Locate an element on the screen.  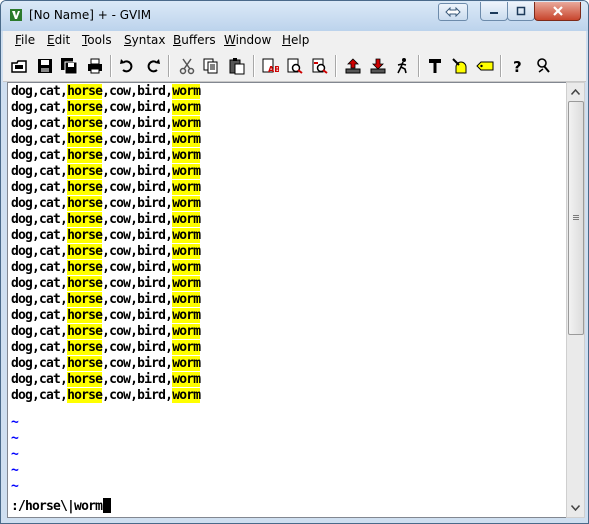
menu-file: File is located at coordinates (25, 40).